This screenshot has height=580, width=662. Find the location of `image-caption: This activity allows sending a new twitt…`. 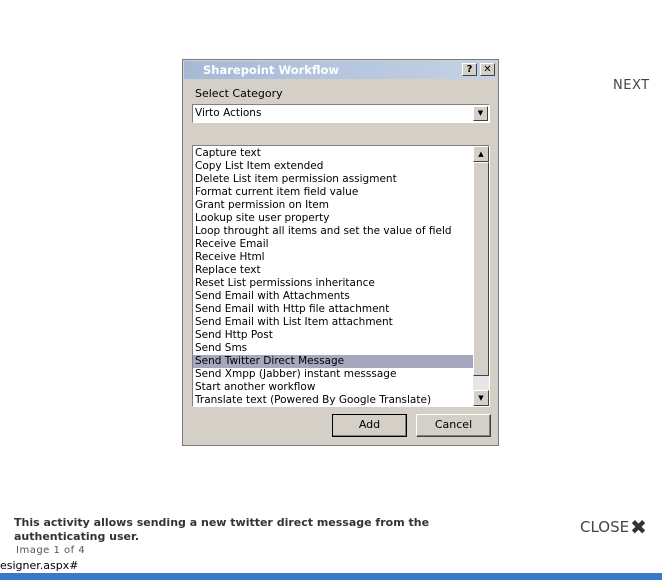

image-caption: This activity allows sending a new twitt… is located at coordinates (222, 529).